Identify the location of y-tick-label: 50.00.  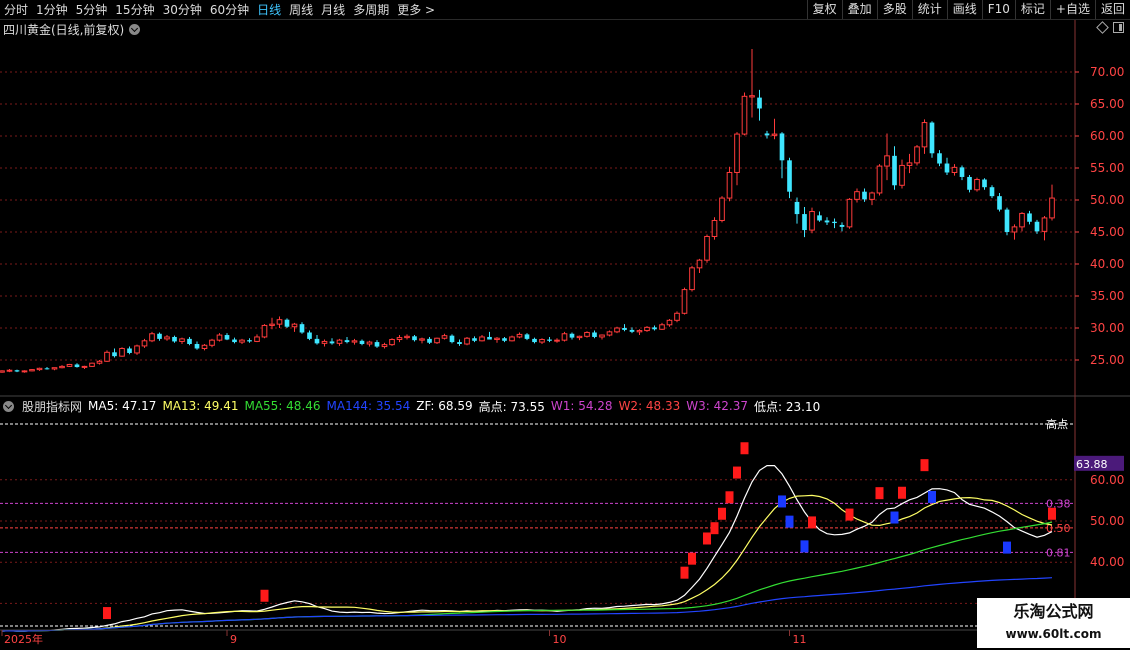
(1107, 200).